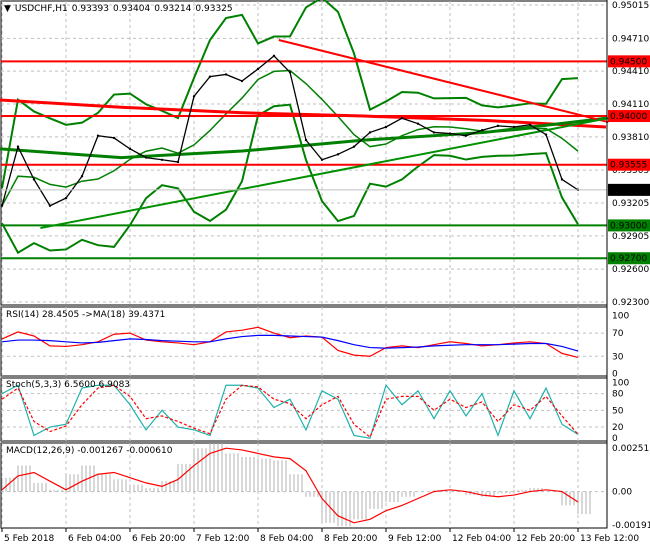  What do you see at coordinates (622, 493) in the screenshot?
I see `y-tick-label: 0.00` at bounding box center [622, 493].